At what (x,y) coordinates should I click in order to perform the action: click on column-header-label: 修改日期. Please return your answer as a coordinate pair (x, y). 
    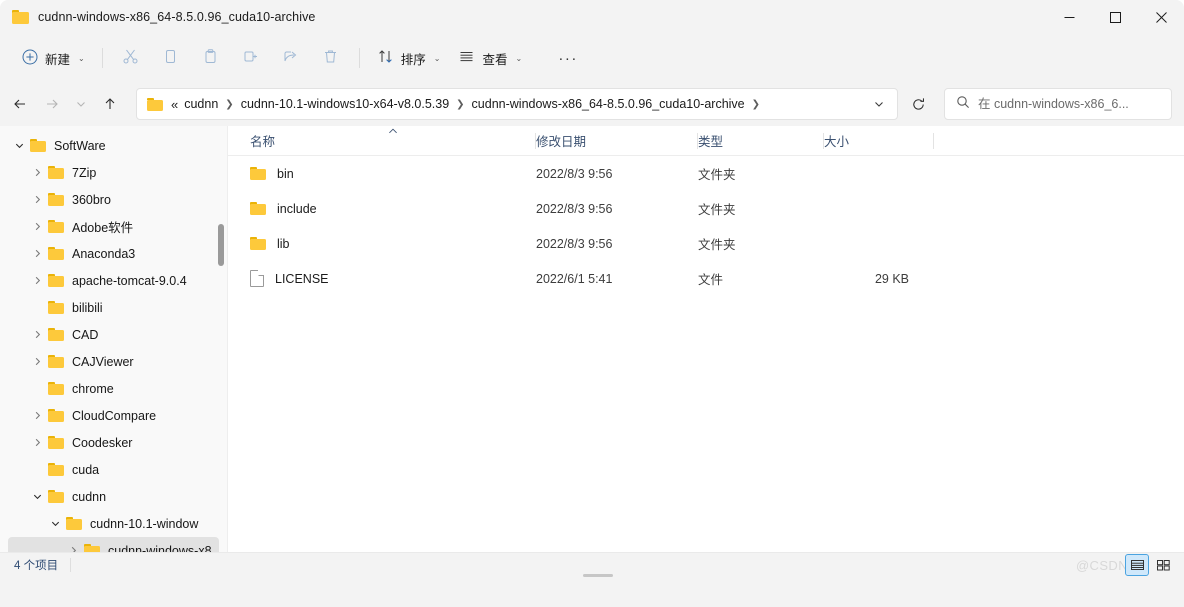
    Looking at the image, I should click on (561, 142).